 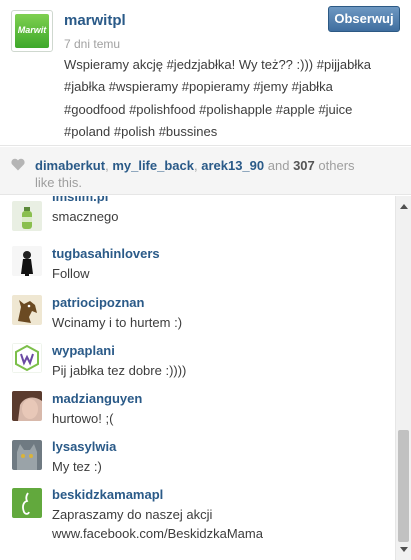 What do you see at coordinates (83, 418) in the screenshot?
I see `comment-text: hurtowo! ;(` at bounding box center [83, 418].